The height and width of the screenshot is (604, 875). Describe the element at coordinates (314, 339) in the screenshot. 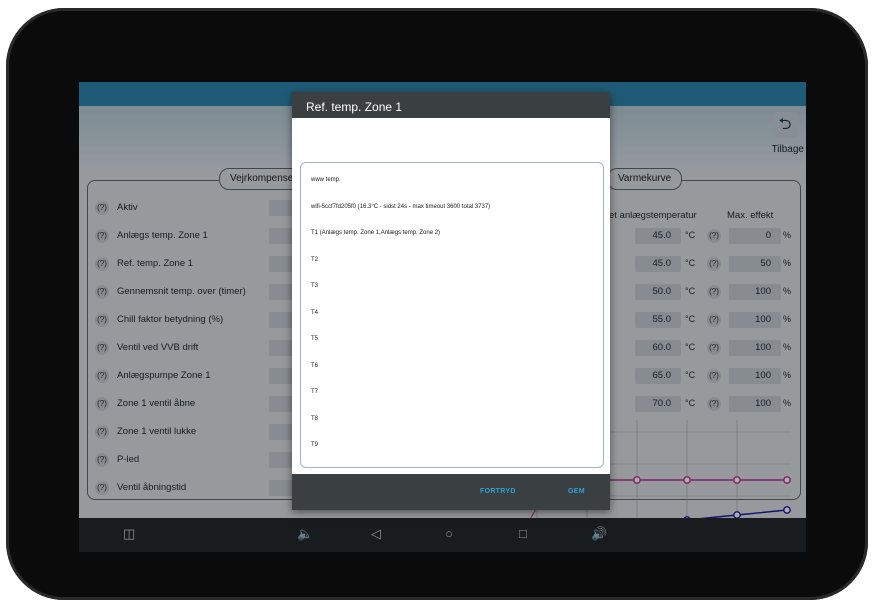

I see `sensor-option: T5` at that location.